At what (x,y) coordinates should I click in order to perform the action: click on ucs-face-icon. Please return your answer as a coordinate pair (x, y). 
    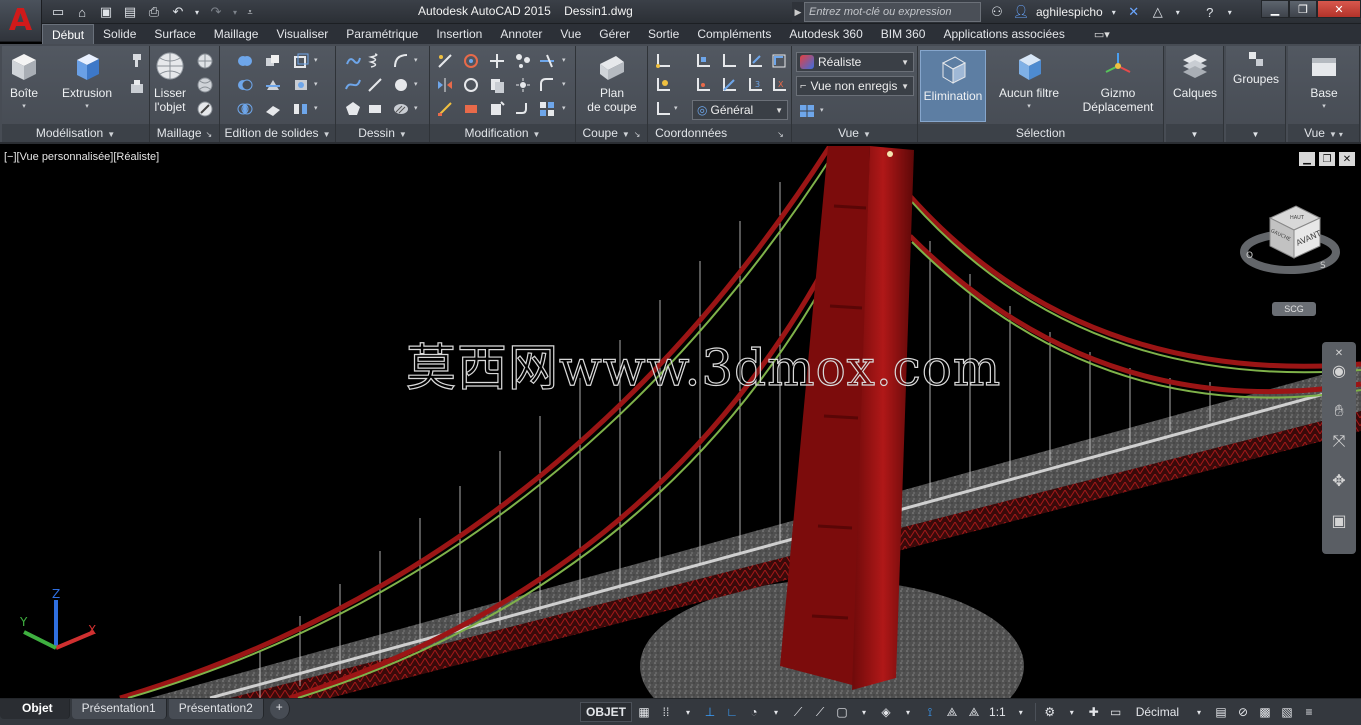
    Looking at the image, I should click on (755, 61).